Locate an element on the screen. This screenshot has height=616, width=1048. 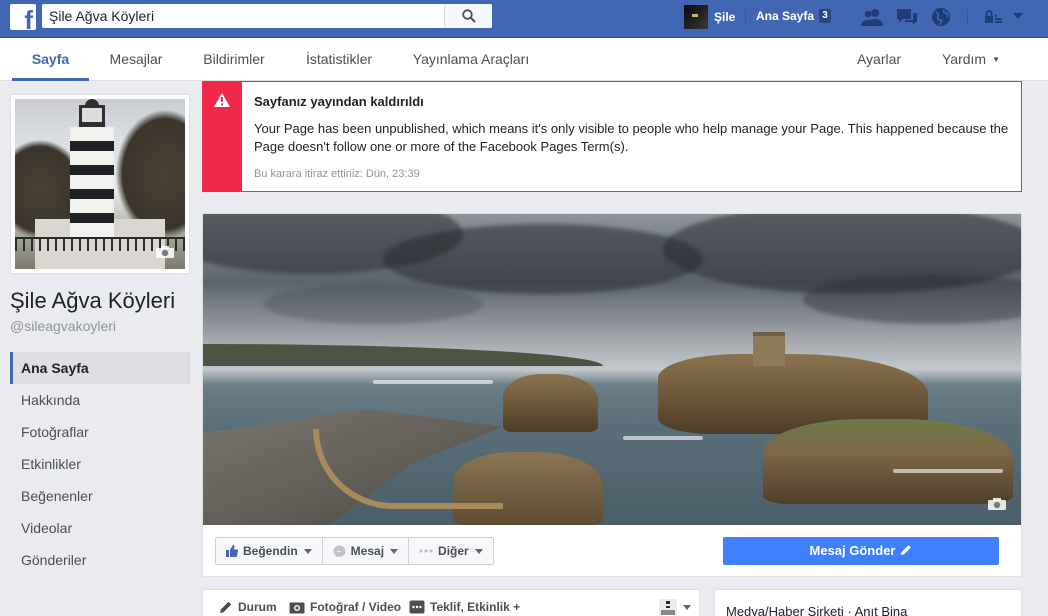
sidebar-item-photos: Fotoğraflar is located at coordinates (100, 432).